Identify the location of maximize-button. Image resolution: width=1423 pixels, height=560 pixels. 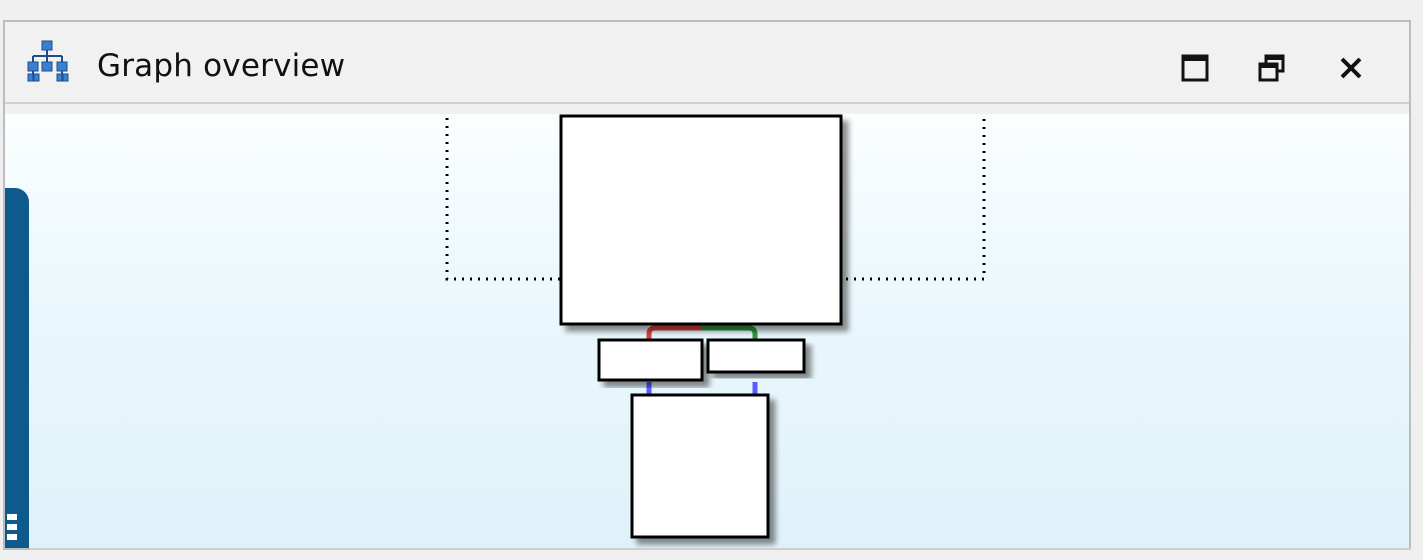
(1195, 68).